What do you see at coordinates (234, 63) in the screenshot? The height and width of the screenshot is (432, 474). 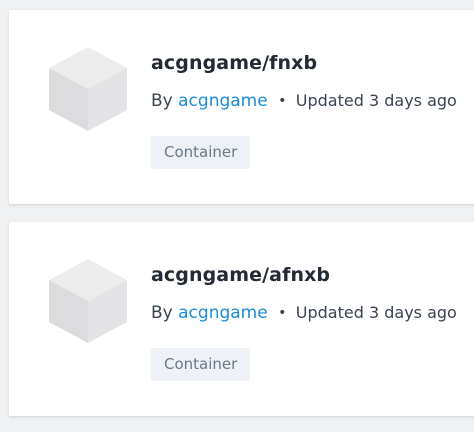 I see `repository-name: acgngame/fnxb` at bounding box center [234, 63].